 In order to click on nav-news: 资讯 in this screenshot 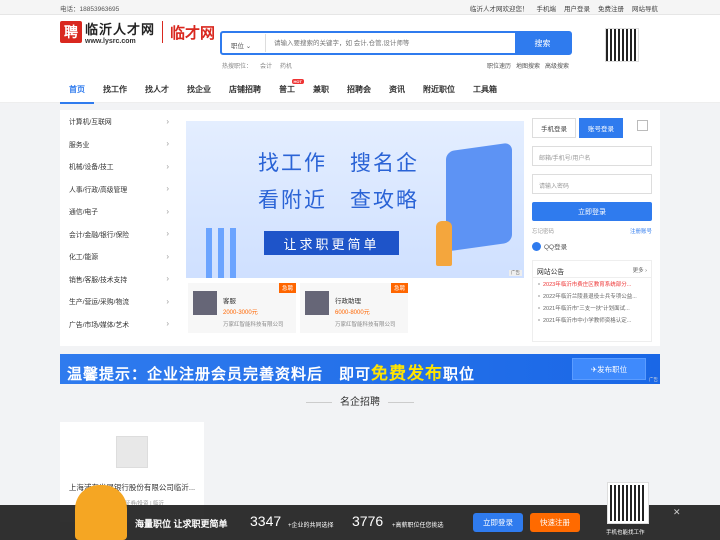, I will do `click(397, 94)`.